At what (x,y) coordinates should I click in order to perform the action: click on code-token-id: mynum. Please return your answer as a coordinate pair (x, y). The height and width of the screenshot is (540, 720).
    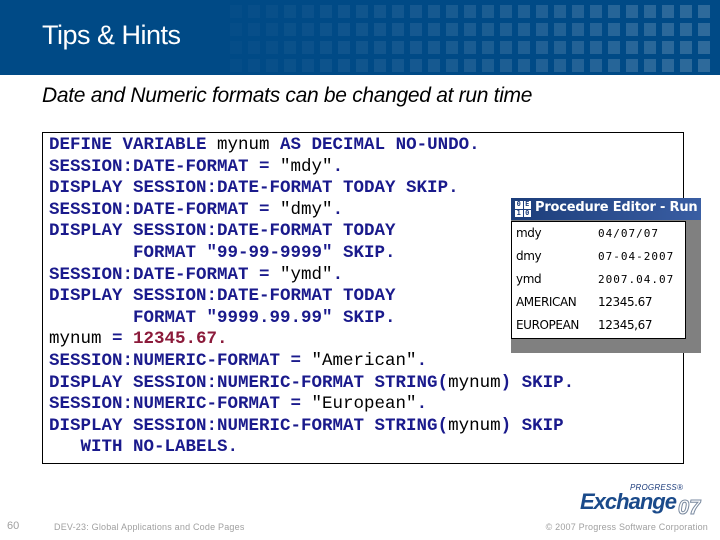
    Looking at the image, I should click on (75, 339).